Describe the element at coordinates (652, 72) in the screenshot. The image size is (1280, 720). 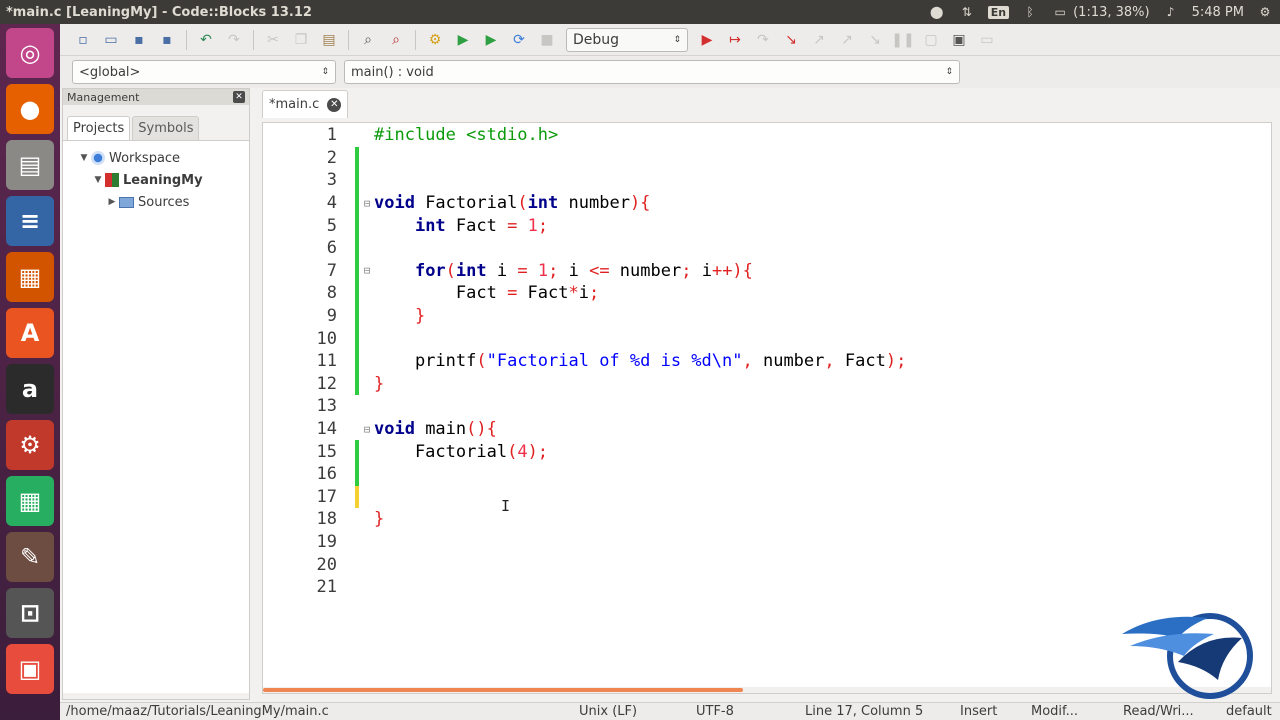
I see `function-select: main() : void ⇕` at that location.